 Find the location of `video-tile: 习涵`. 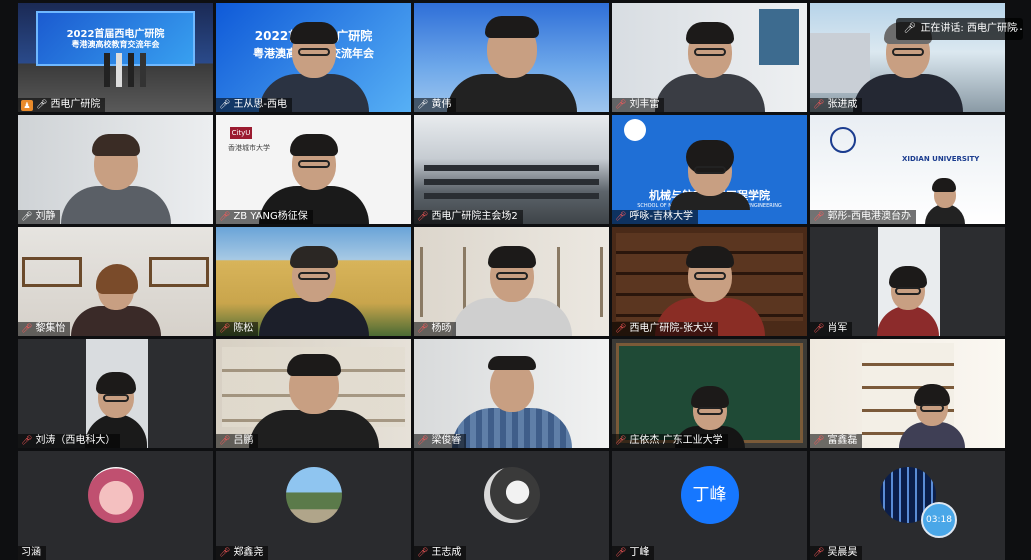

video-tile: 习涵 is located at coordinates (115, 505).